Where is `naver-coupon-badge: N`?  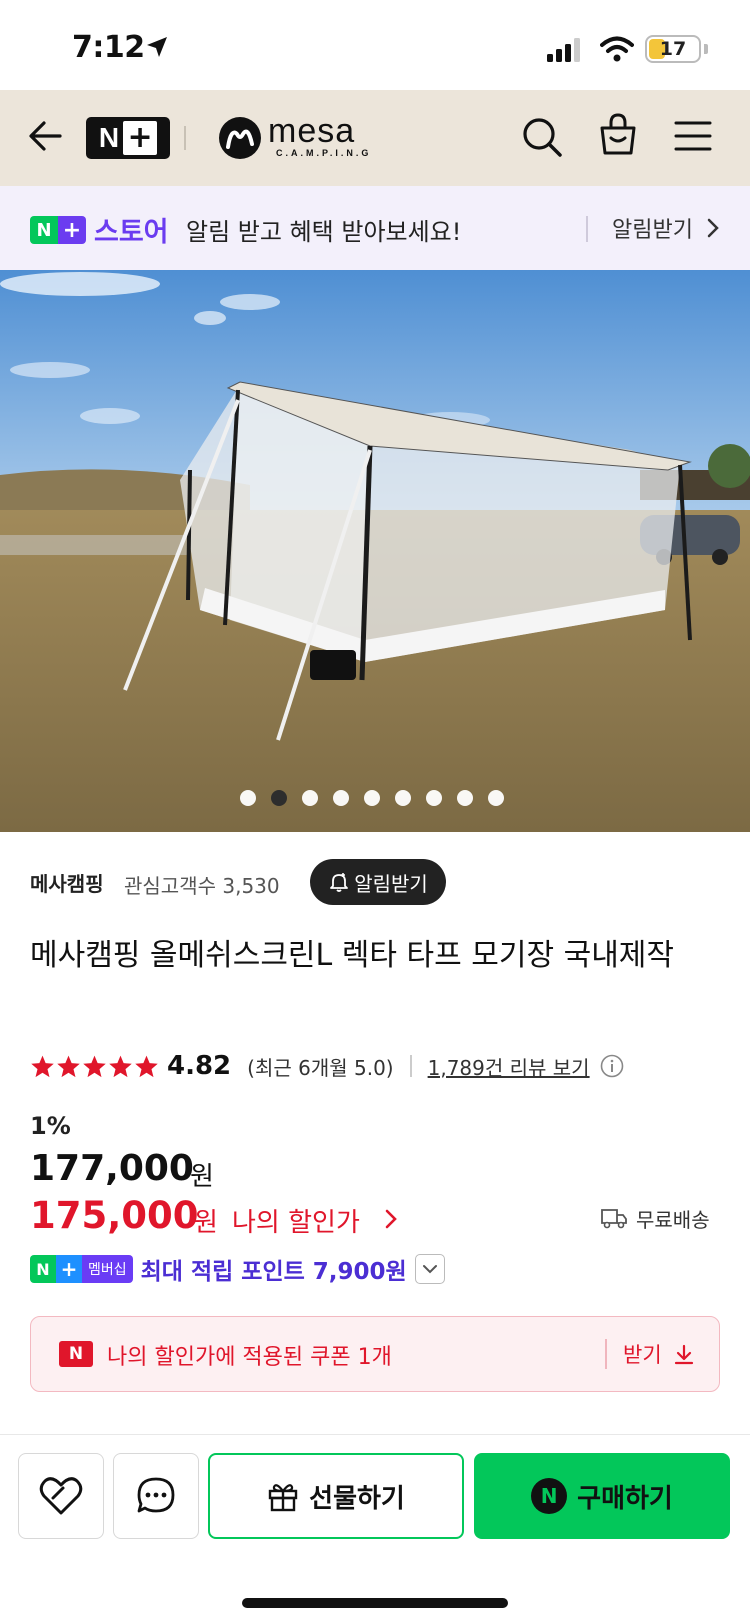
naver-coupon-badge: N is located at coordinates (76, 1354).